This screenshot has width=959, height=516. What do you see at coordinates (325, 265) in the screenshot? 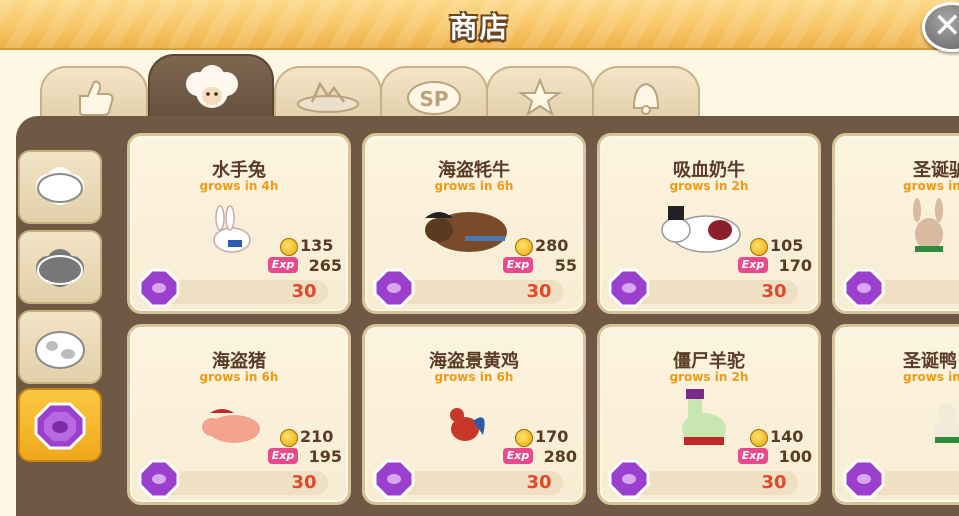
I see `item-exp: 265` at bounding box center [325, 265].